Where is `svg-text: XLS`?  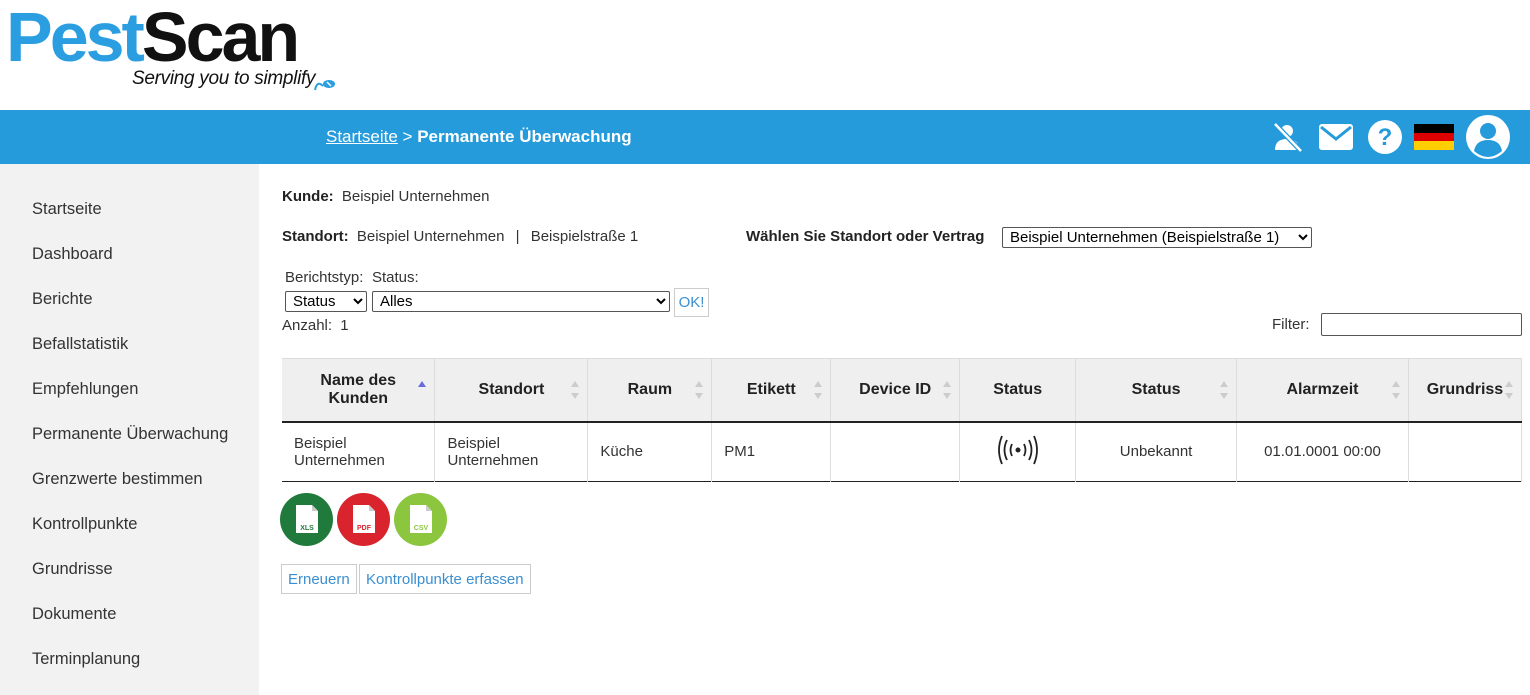 svg-text: XLS is located at coordinates (307, 528).